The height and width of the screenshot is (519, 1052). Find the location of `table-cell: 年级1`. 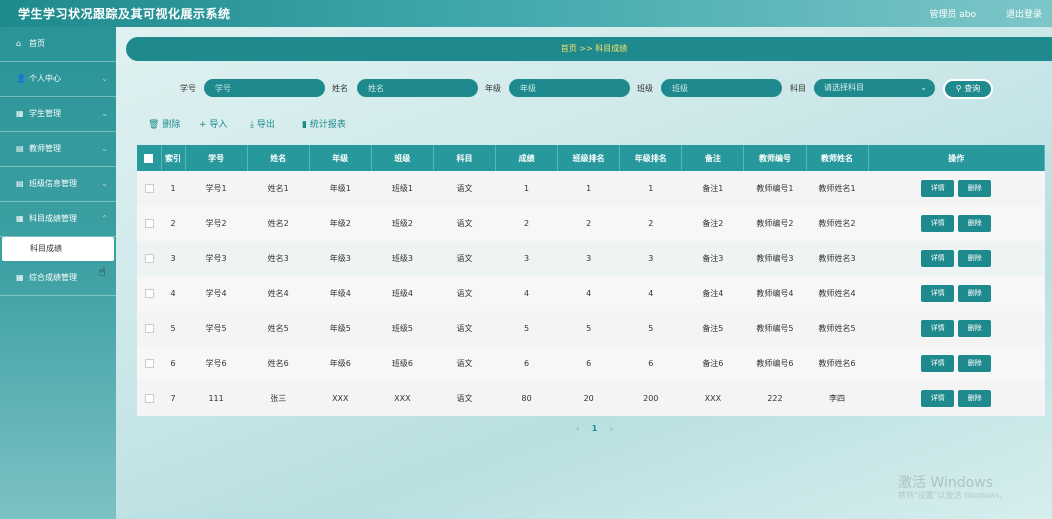

table-cell: 年级1 is located at coordinates (340, 188).